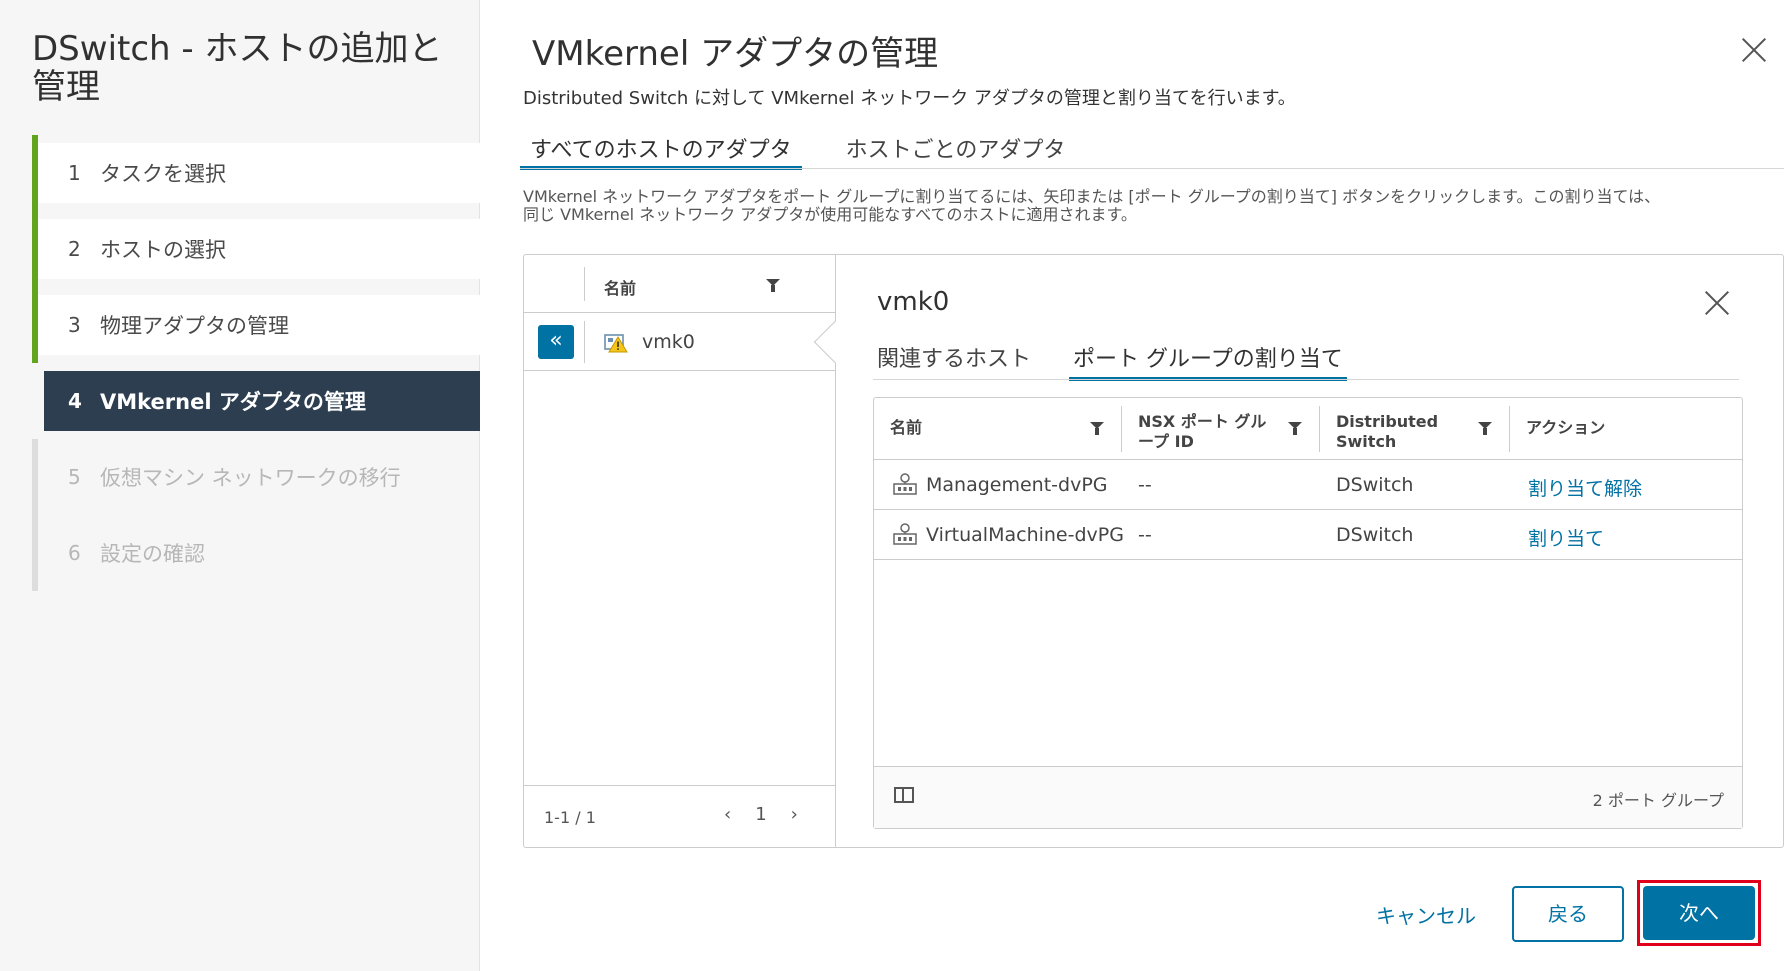  What do you see at coordinates (1566, 537) in the screenshot?
I see `assign-link: 割り当て` at bounding box center [1566, 537].